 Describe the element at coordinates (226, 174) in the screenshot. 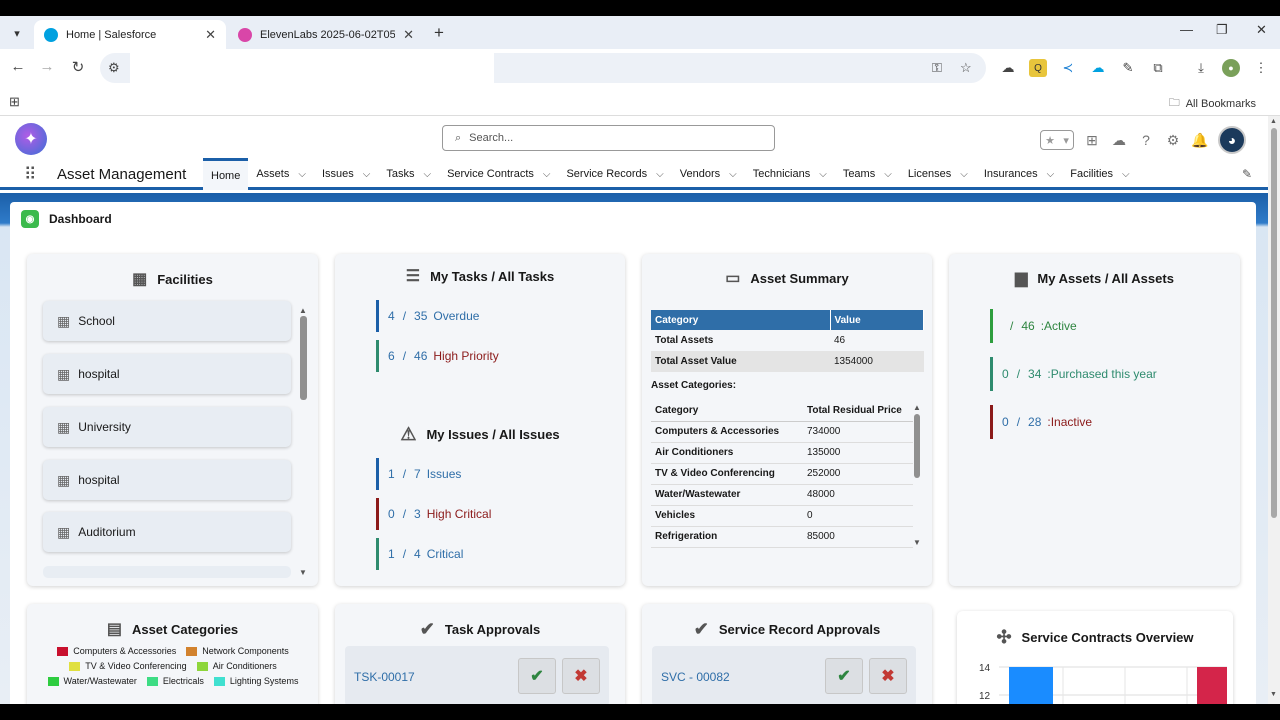

I see `nav-tab-home: Home` at that location.